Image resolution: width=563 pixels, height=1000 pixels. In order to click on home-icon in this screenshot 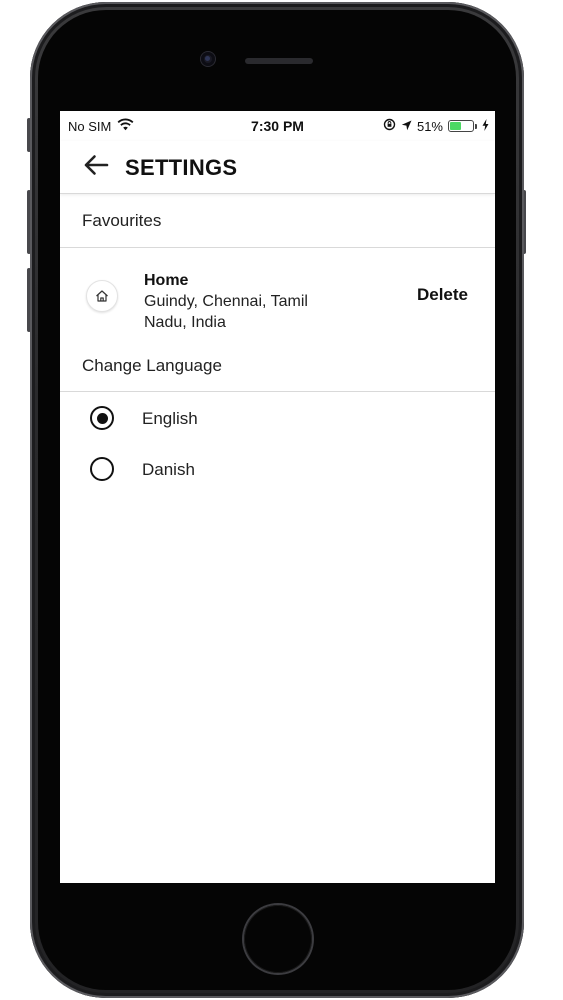, I will do `click(102, 296)`.